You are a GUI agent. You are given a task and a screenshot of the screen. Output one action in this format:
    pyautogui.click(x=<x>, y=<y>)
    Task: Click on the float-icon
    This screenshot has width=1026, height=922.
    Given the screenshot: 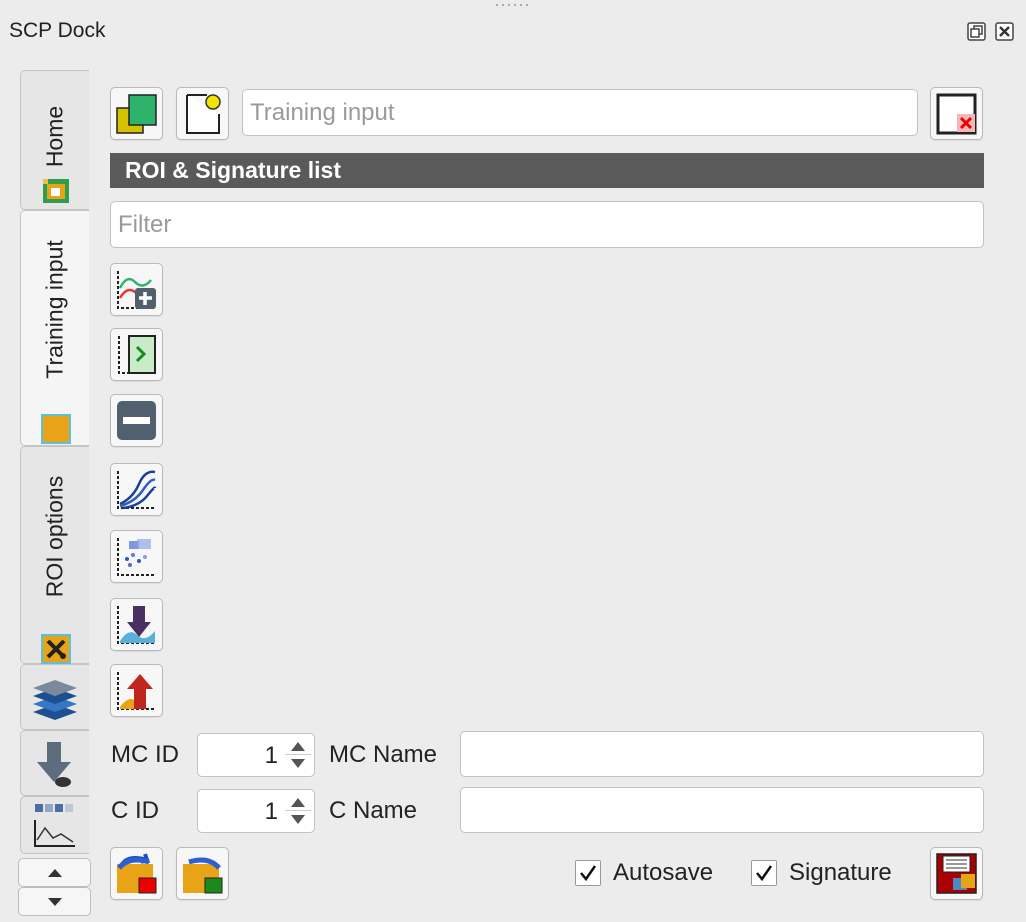 What is the action you would take?
    pyautogui.click(x=976, y=31)
    